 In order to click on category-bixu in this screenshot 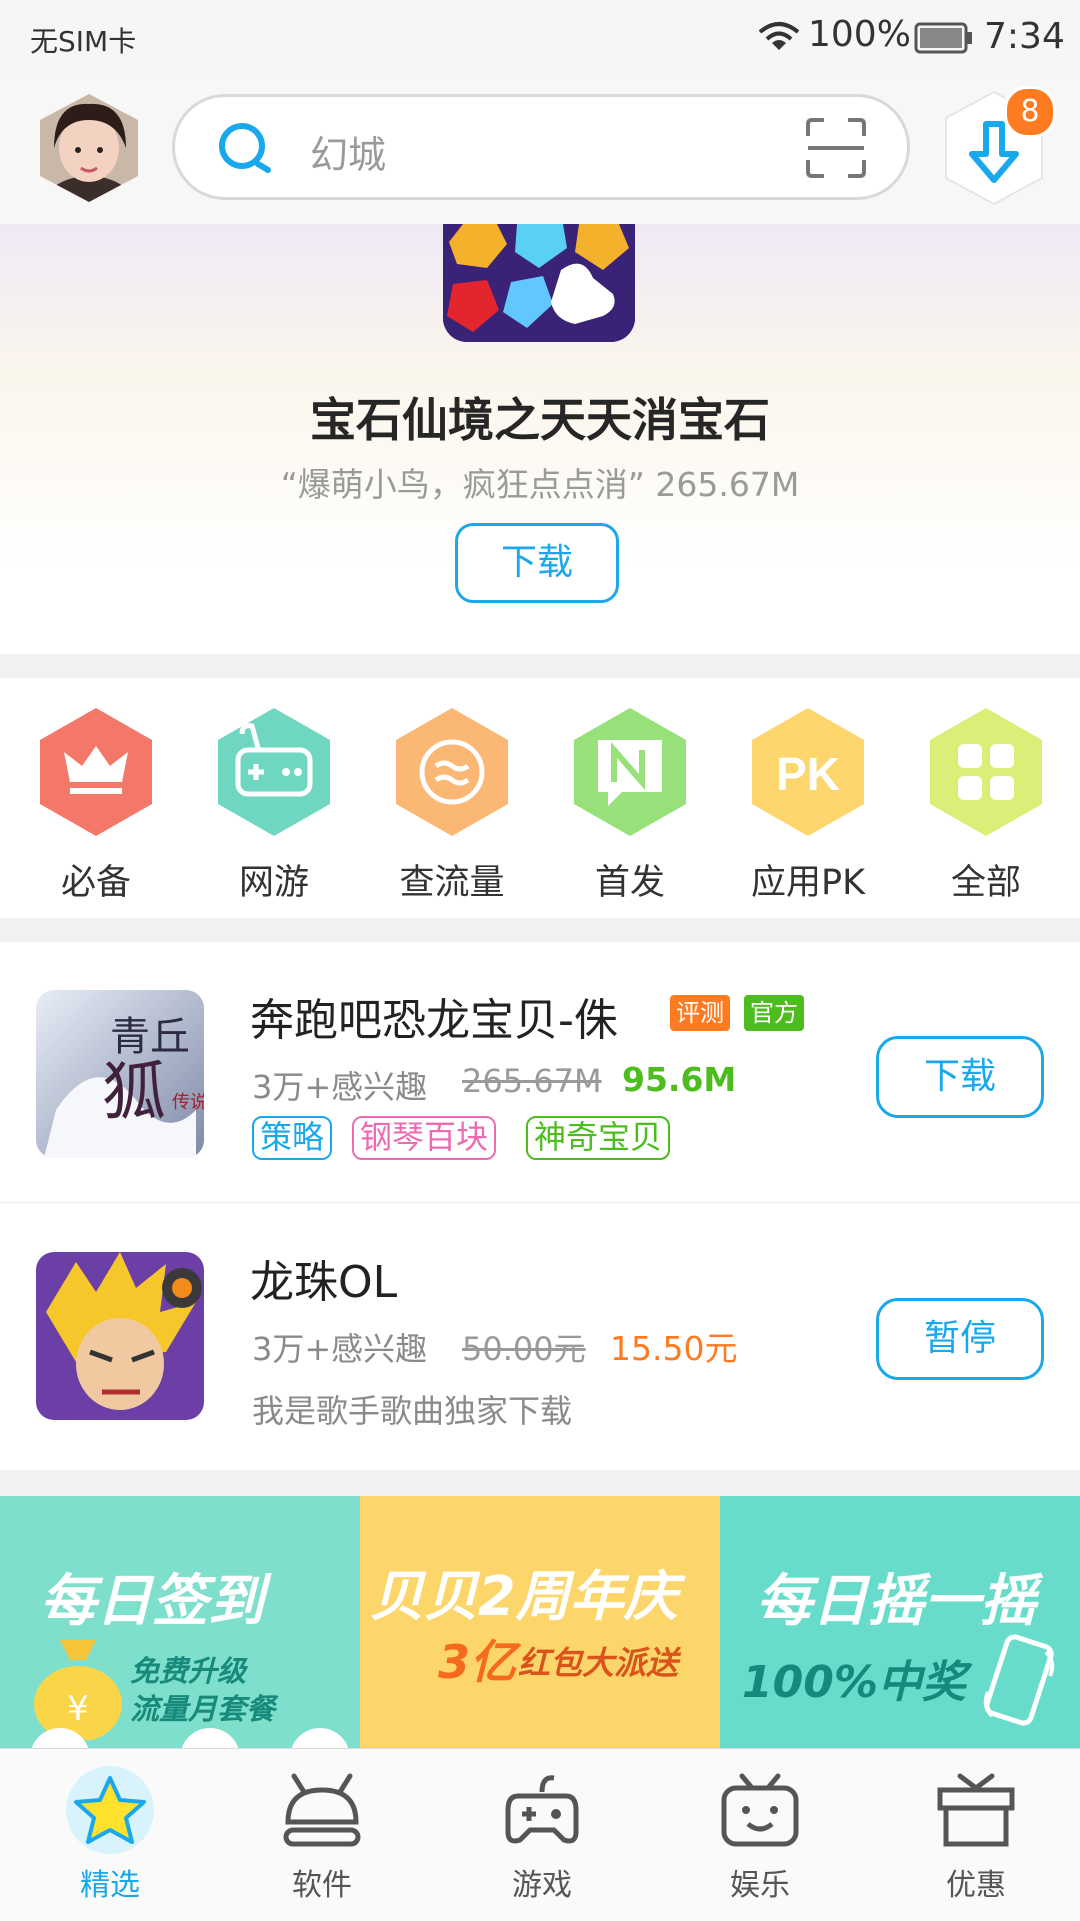, I will do `click(96, 772)`.